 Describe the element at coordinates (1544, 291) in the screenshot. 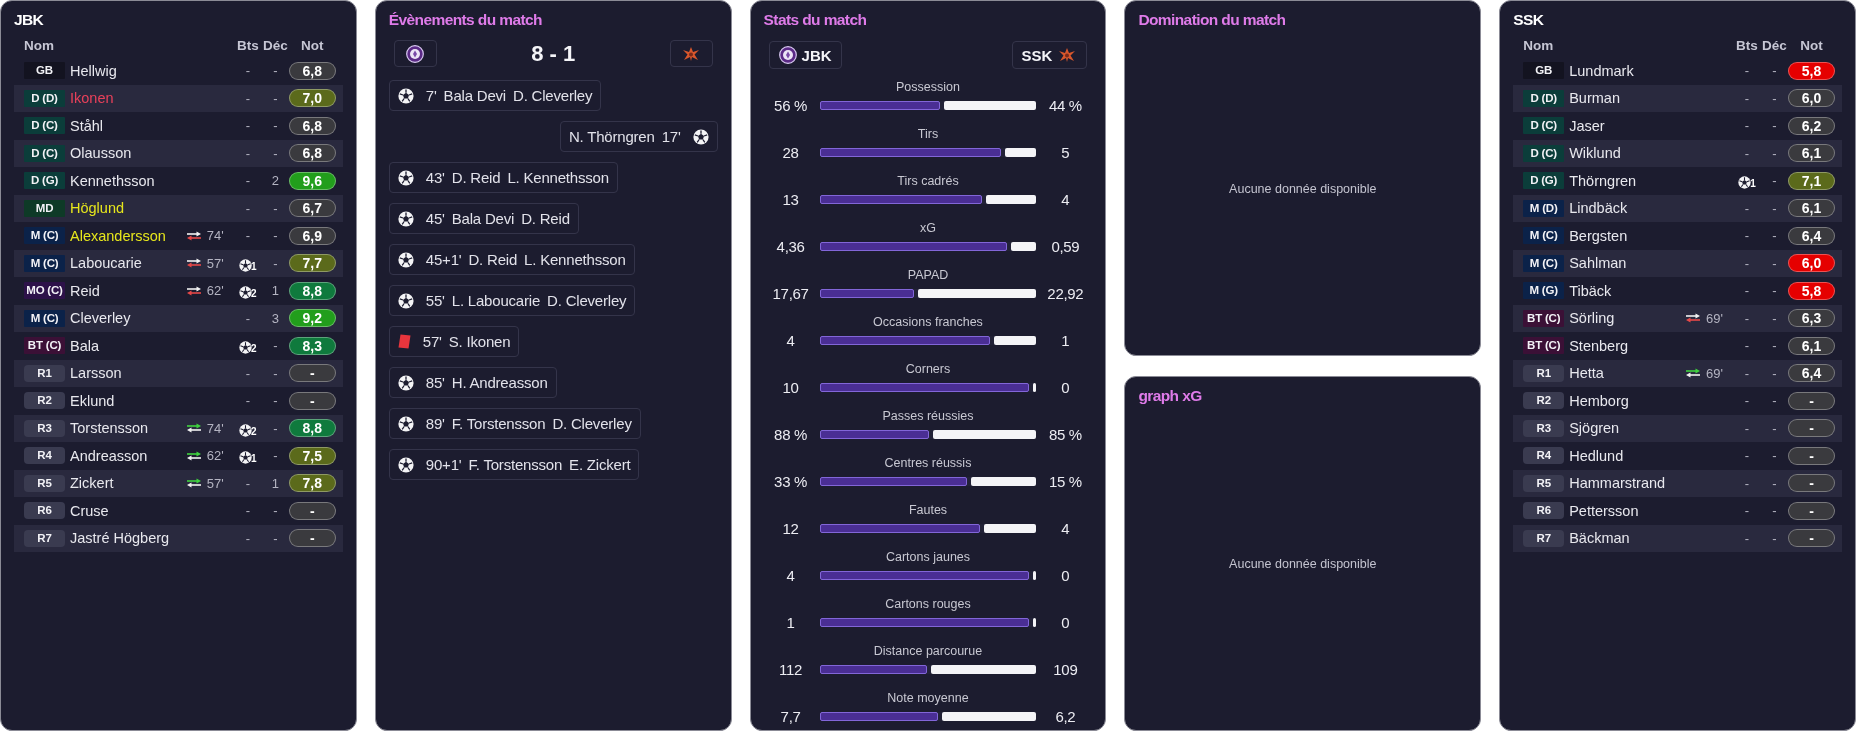

I see `position-badge: M (G)` at that location.